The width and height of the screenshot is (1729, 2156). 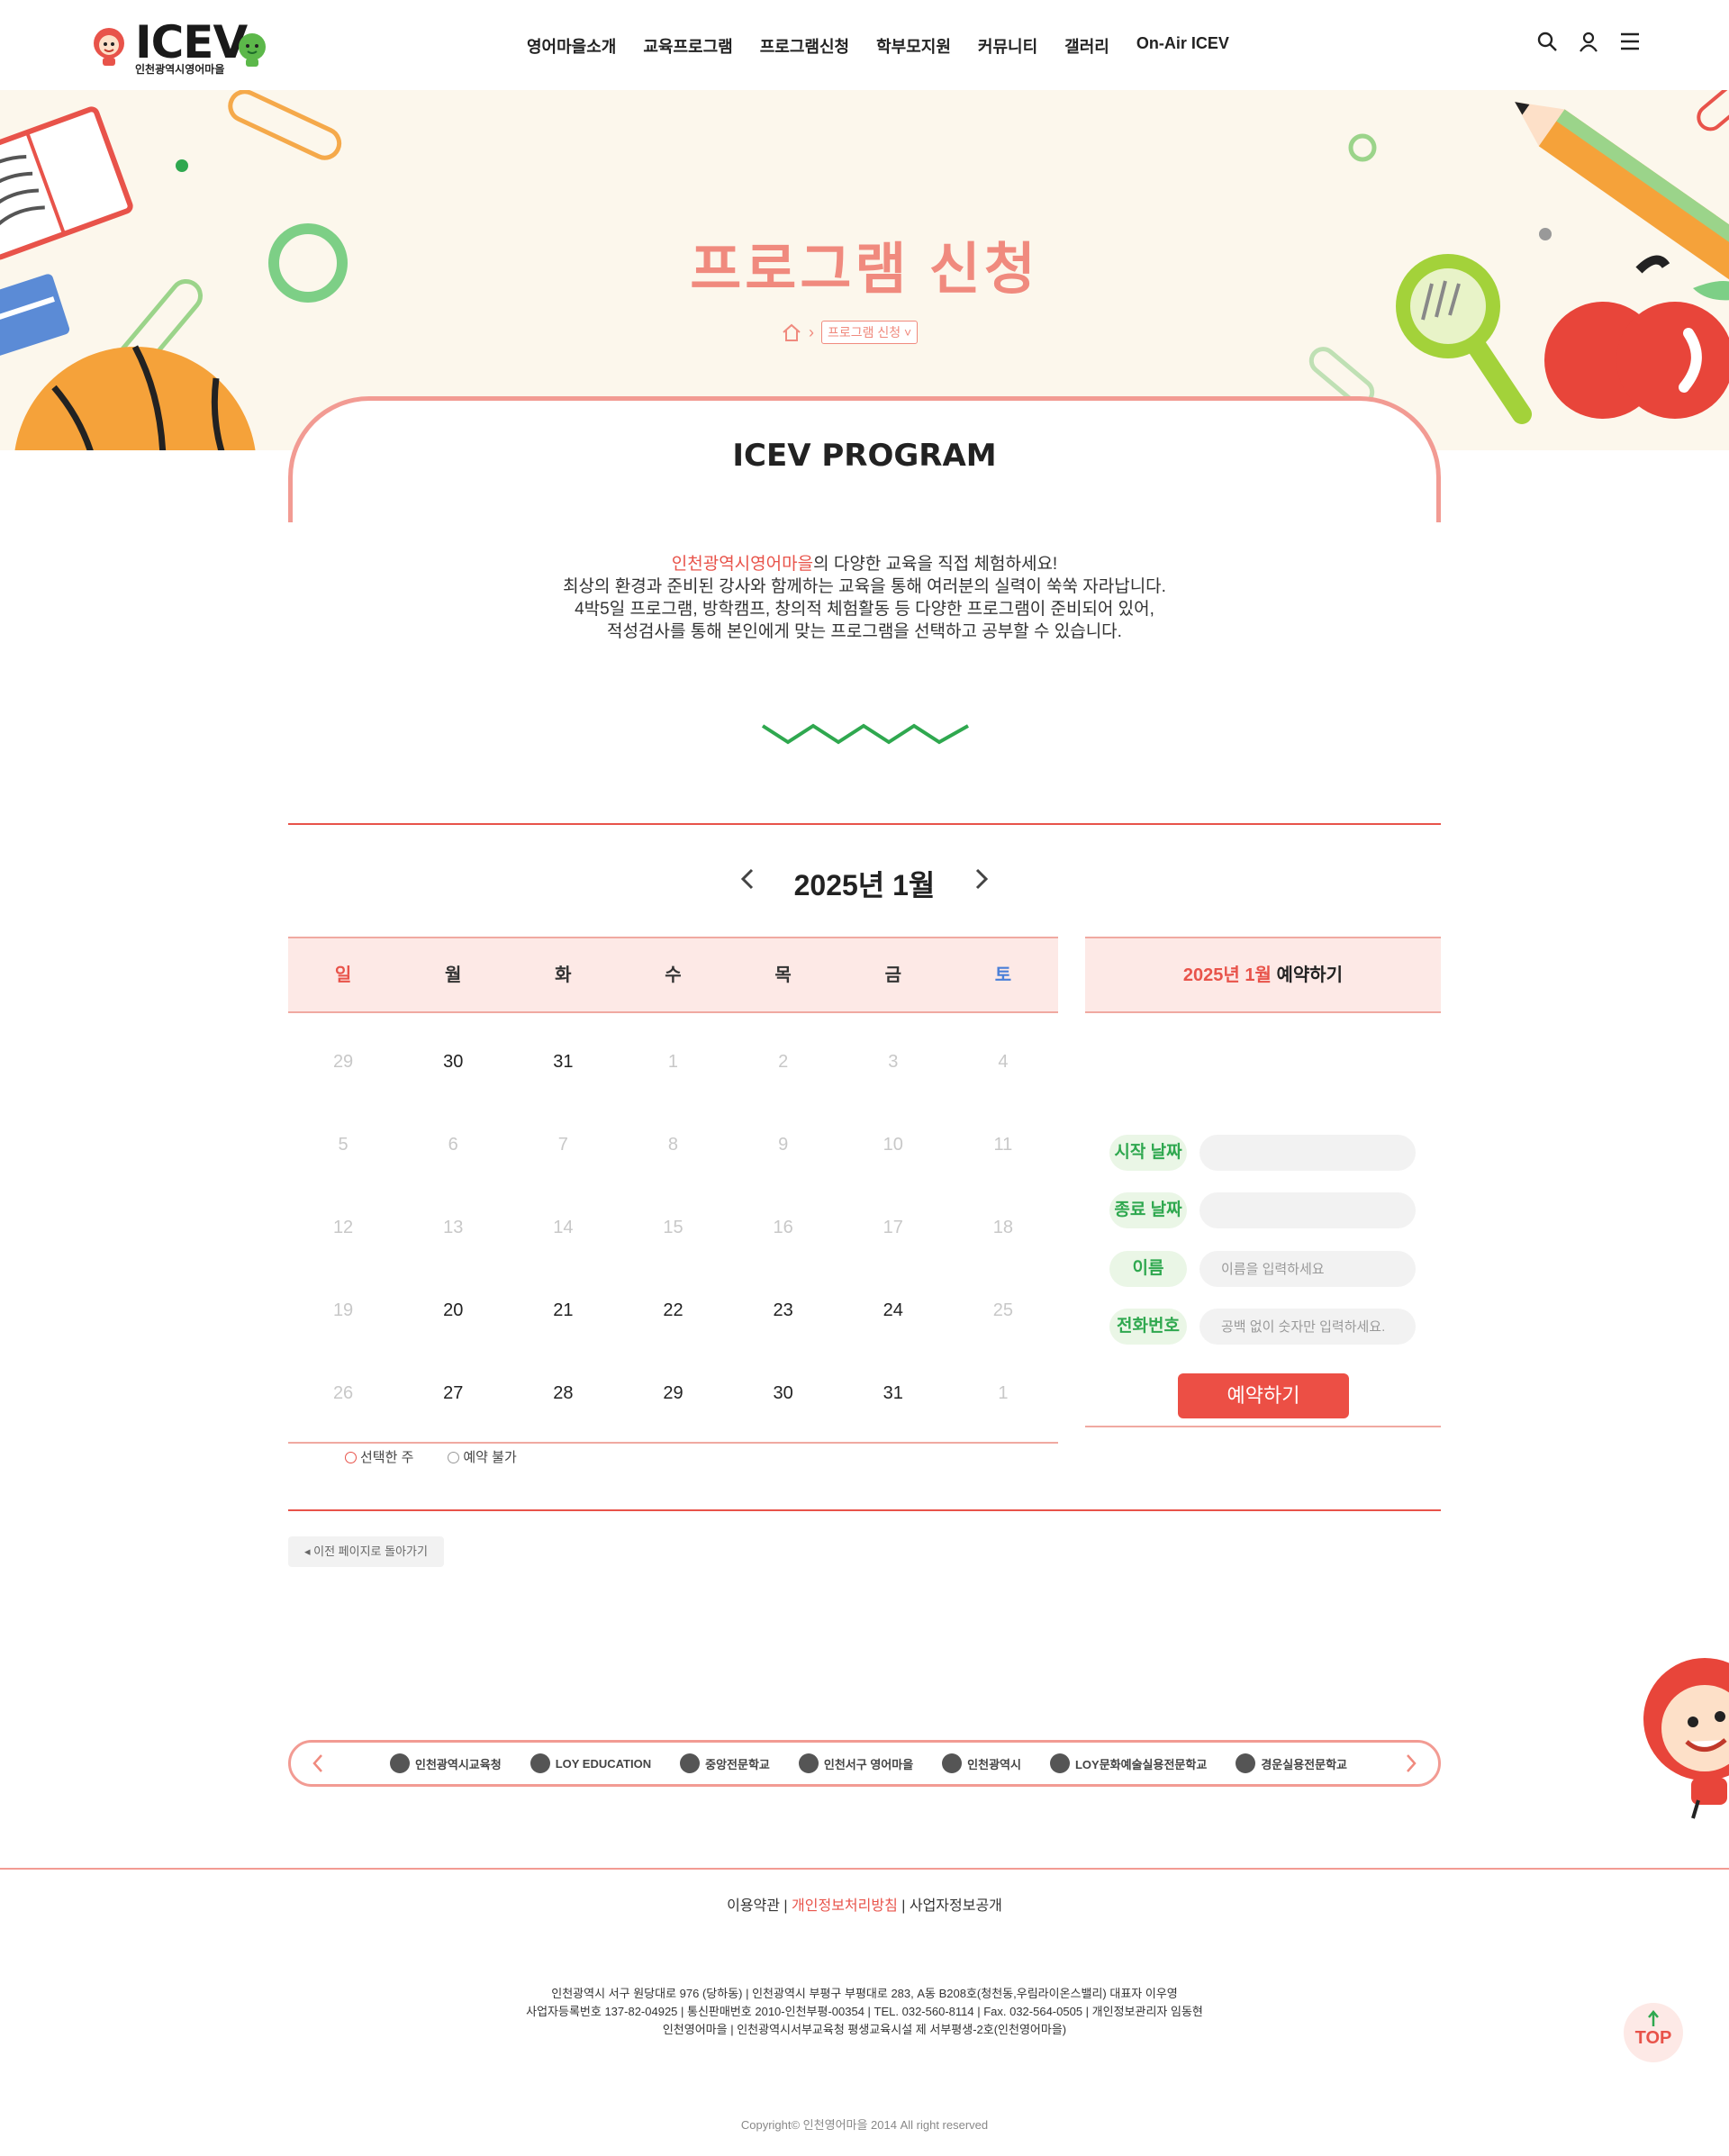 I want to click on nav-item-programs: 교육프로그램, so click(x=688, y=46).